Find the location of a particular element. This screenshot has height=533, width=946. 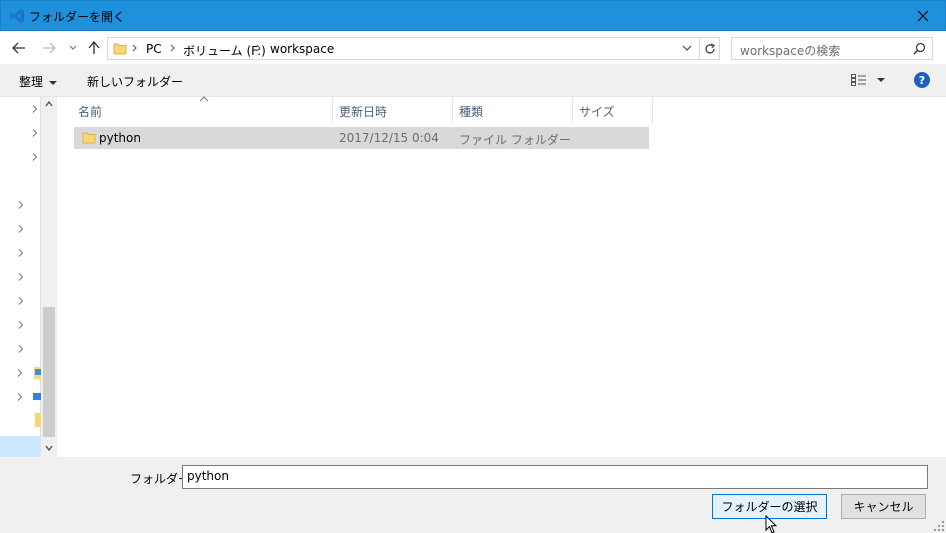

file-type: ファイル フォルダー is located at coordinates (515, 140).